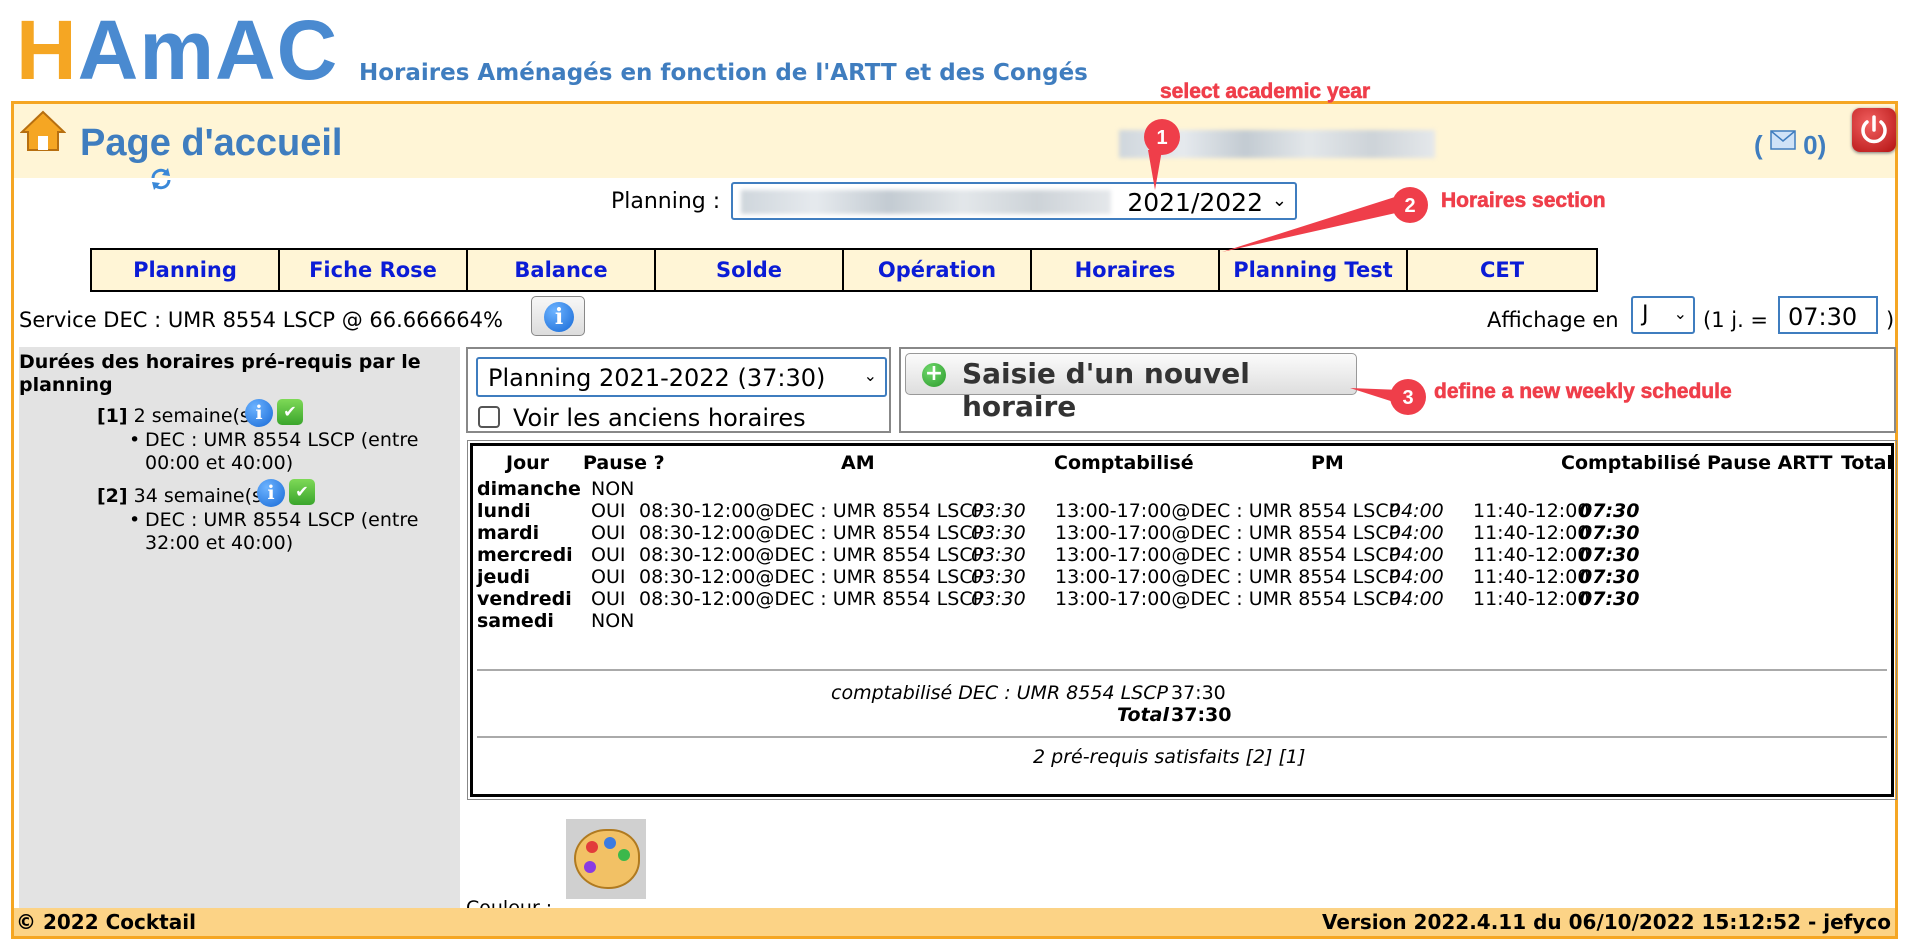 The image size is (1909, 946). Describe the element at coordinates (1409, 206) in the screenshot. I see `marker-2-label: 2` at that location.